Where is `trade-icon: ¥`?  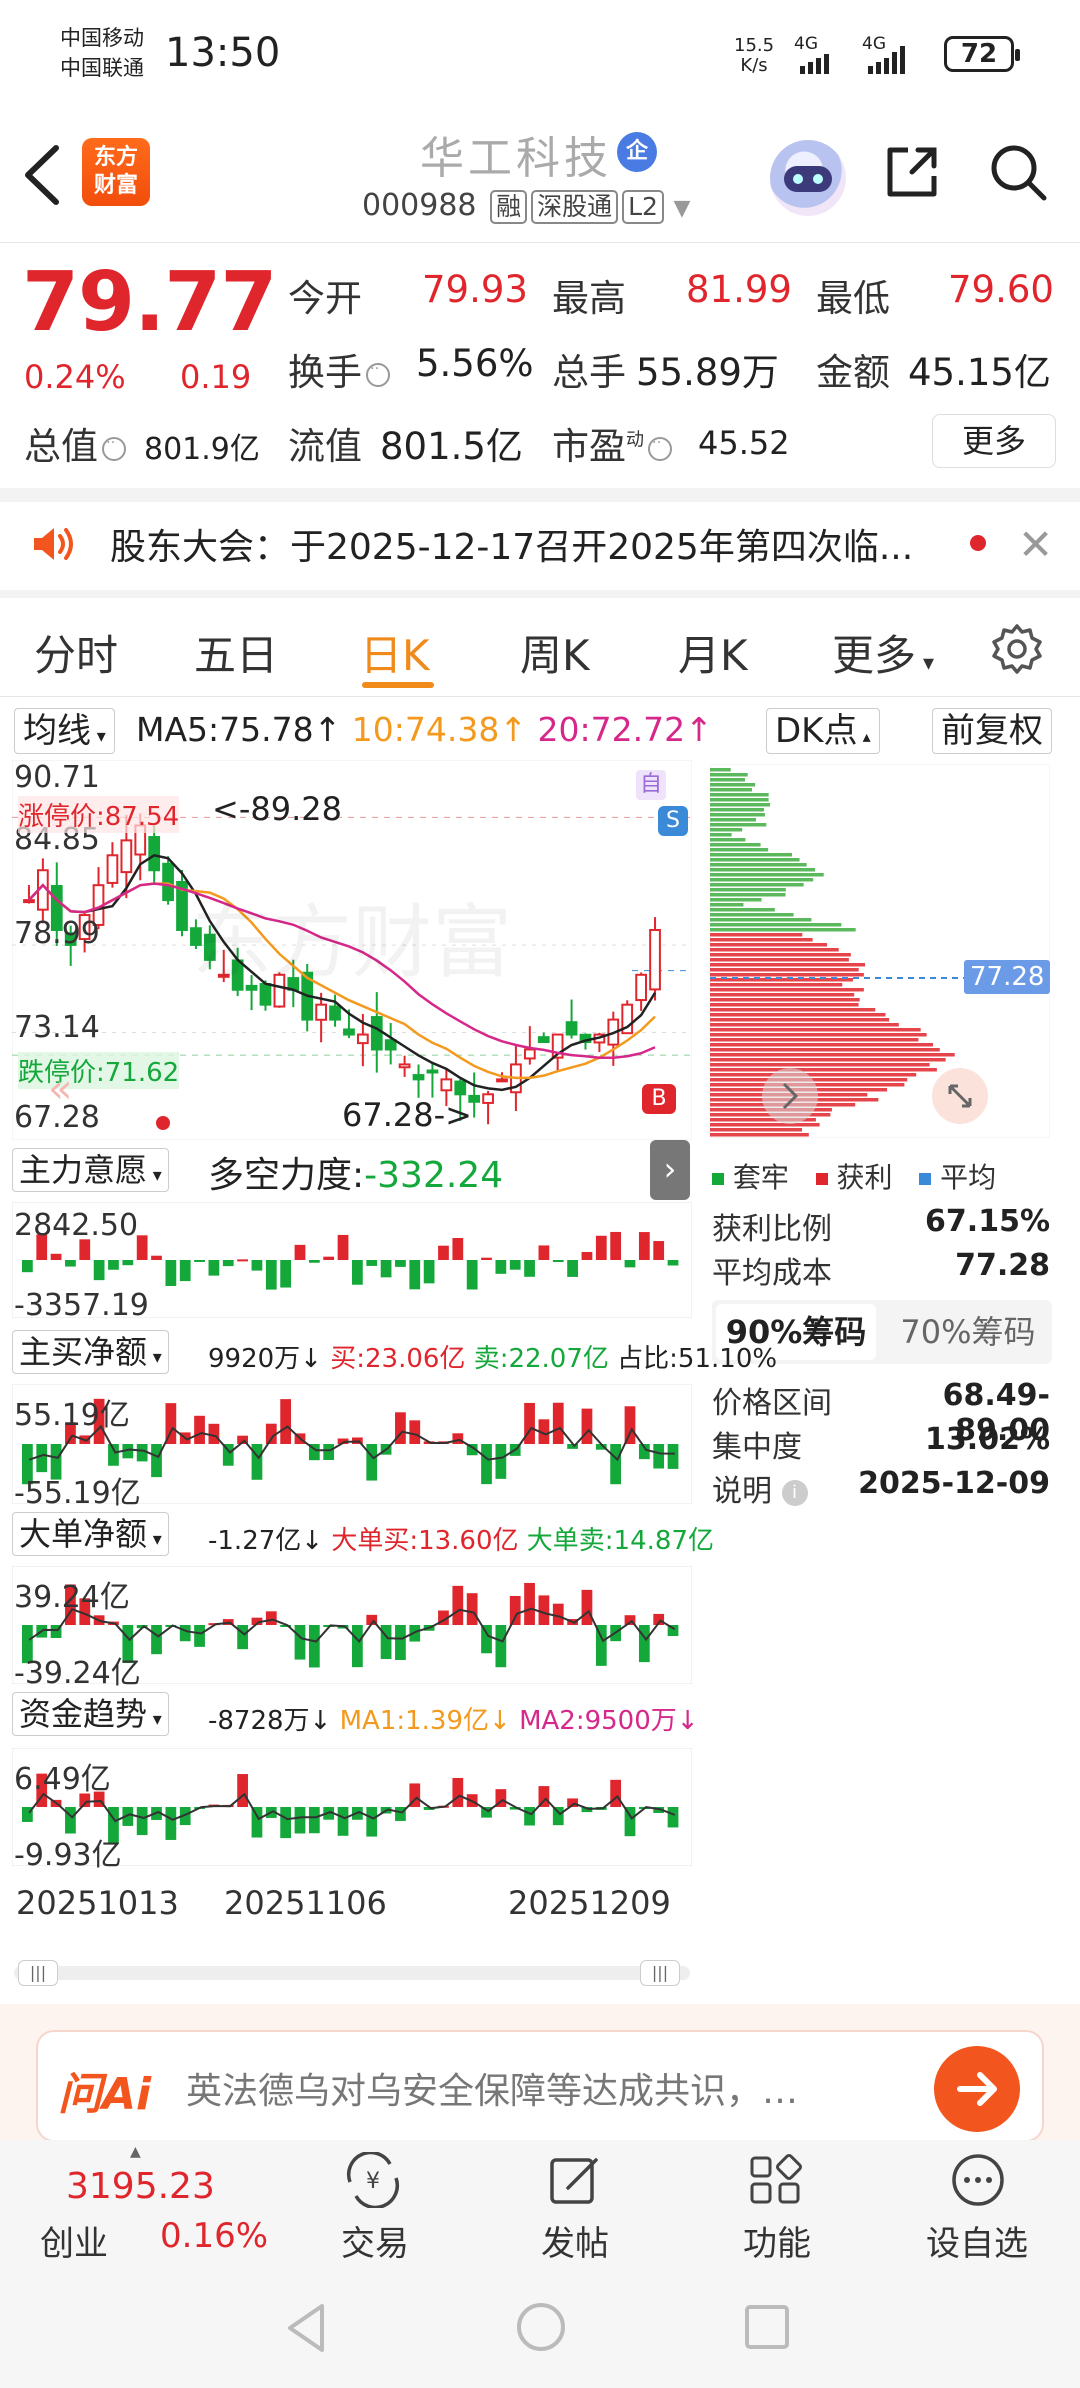 trade-icon: ¥ is located at coordinates (373, 2180).